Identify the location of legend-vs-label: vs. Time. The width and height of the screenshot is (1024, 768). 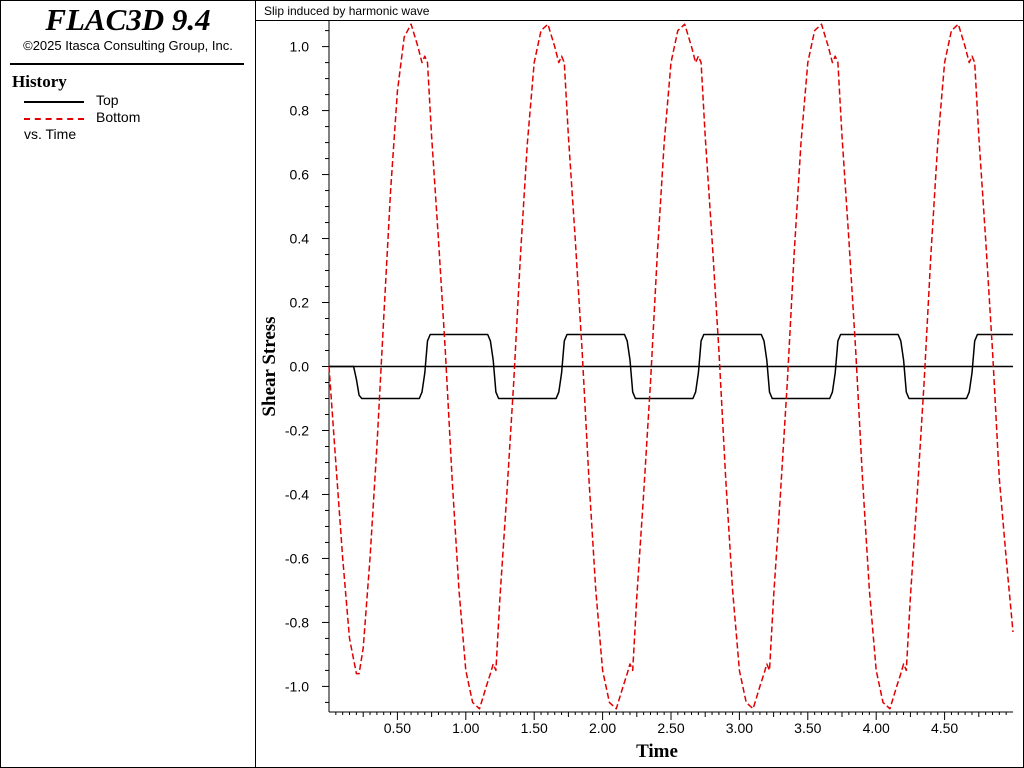
(50, 134).